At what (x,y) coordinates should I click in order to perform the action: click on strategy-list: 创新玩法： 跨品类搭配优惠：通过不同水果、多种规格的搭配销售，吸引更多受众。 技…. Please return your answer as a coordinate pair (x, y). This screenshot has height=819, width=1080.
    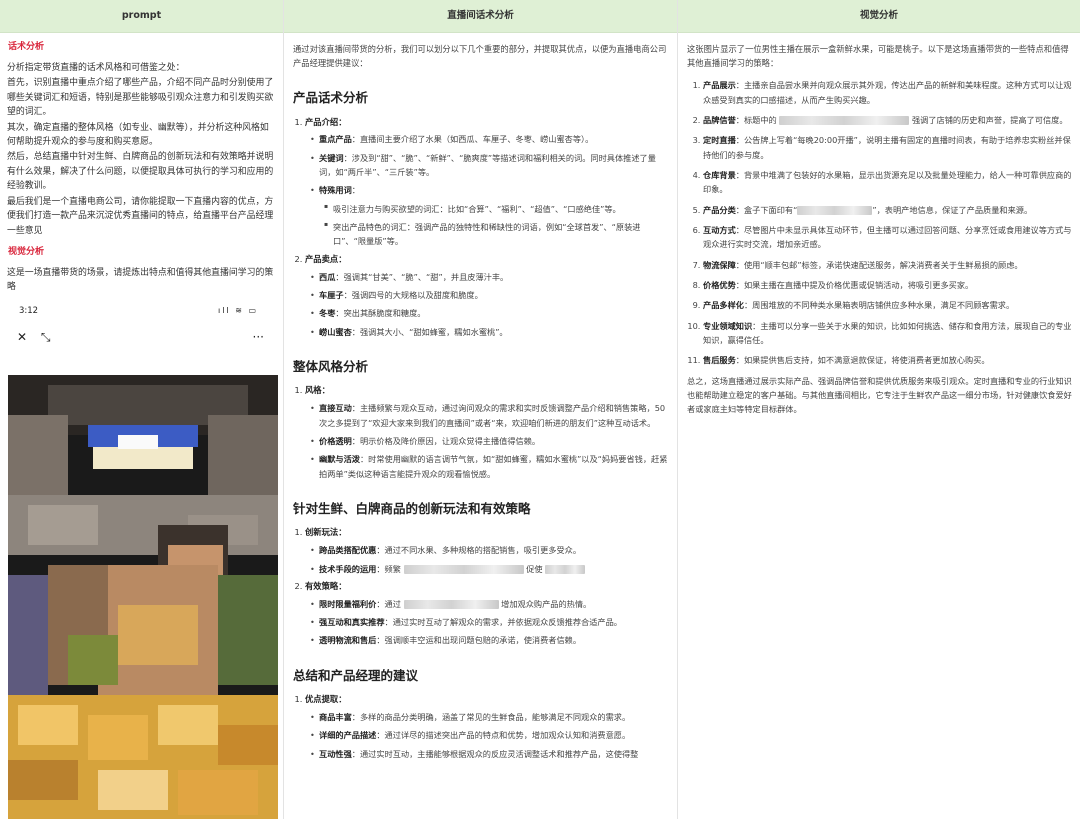
    Looking at the image, I should click on (487, 587).